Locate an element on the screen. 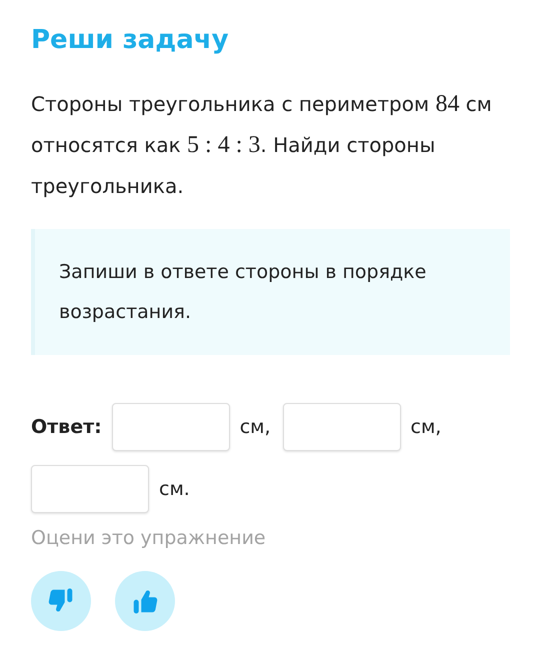  unit-label: см. is located at coordinates (174, 489).